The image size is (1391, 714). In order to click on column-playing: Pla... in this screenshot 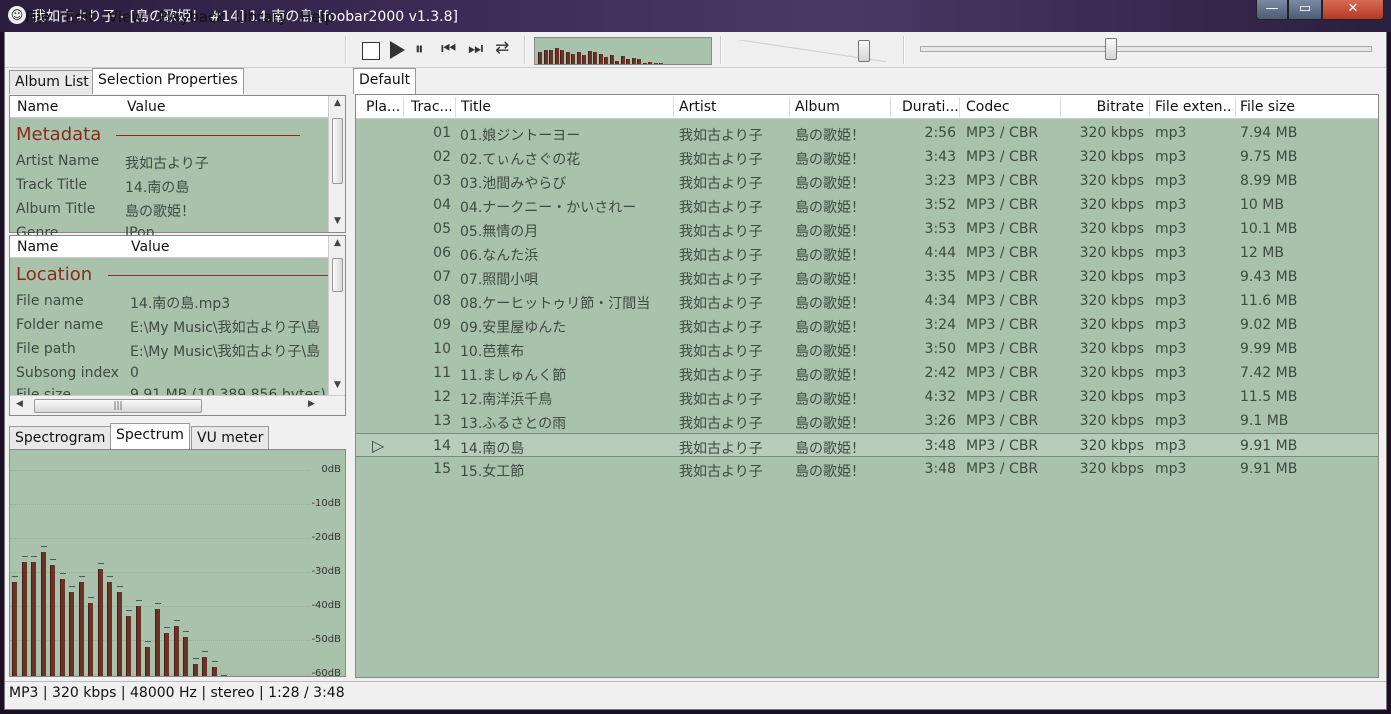, I will do `click(383, 107)`.